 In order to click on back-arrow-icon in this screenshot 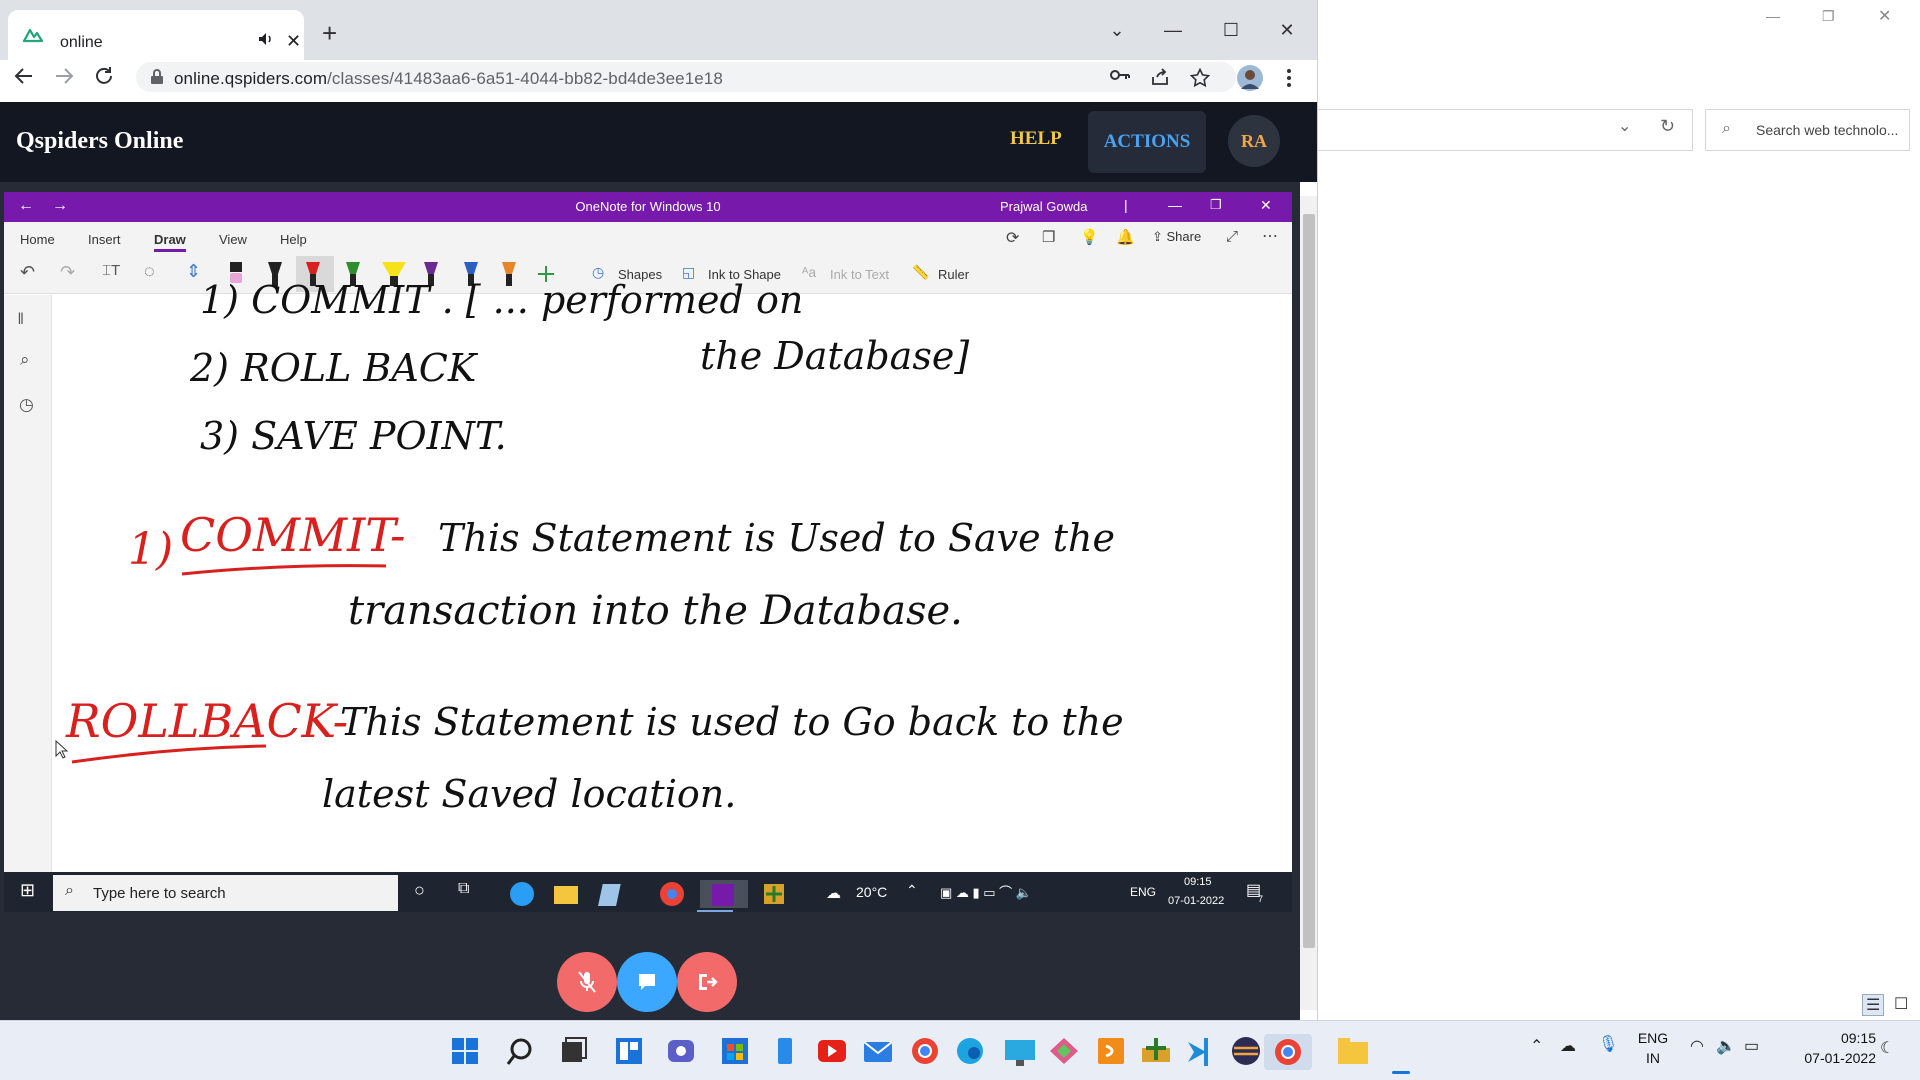, I will do `click(24, 76)`.